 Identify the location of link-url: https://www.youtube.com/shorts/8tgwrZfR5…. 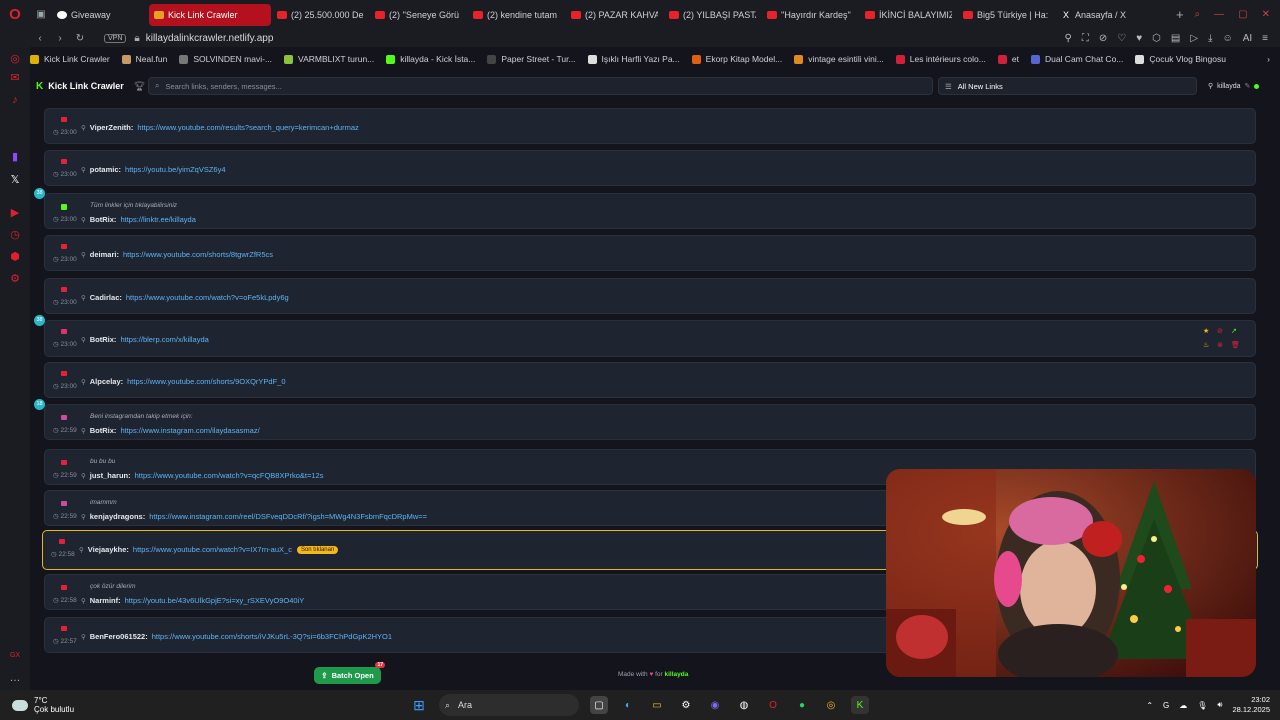
(198, 254).